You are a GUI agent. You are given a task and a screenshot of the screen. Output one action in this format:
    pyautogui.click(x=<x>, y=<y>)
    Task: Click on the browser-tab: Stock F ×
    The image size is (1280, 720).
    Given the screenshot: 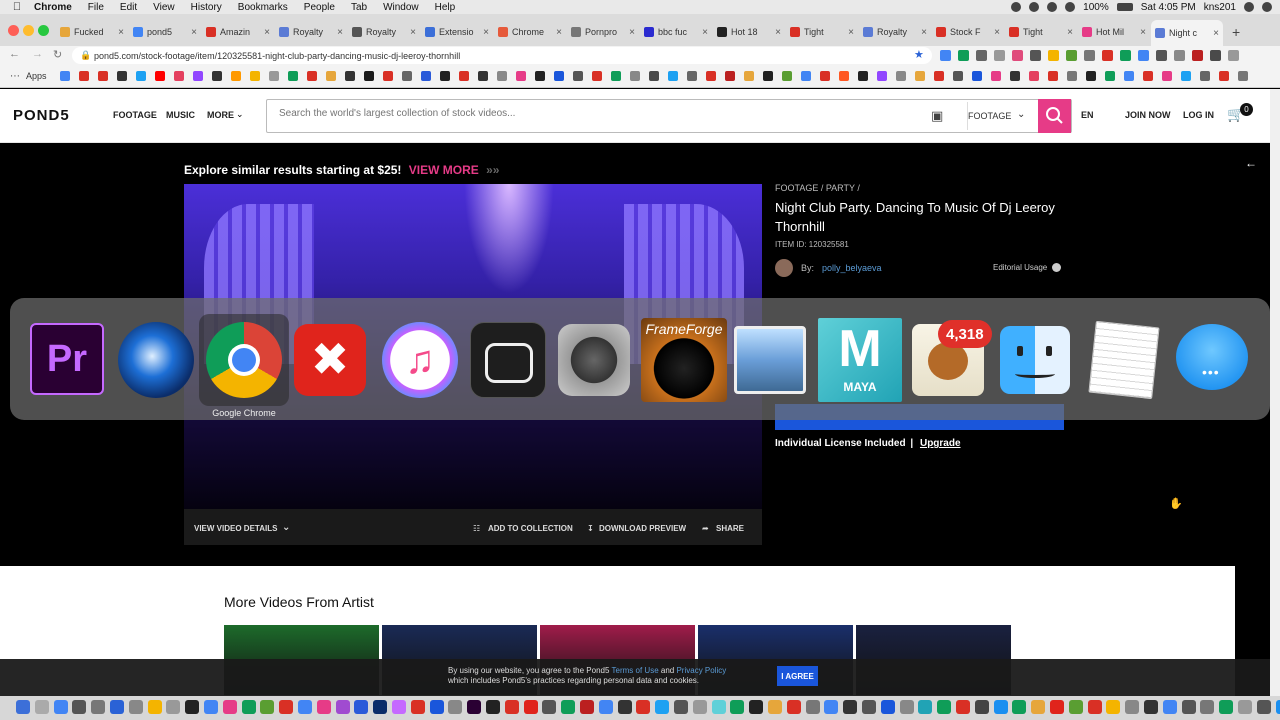 What is the action you would take?
    pyautogui.click(x=968, y=32)
    